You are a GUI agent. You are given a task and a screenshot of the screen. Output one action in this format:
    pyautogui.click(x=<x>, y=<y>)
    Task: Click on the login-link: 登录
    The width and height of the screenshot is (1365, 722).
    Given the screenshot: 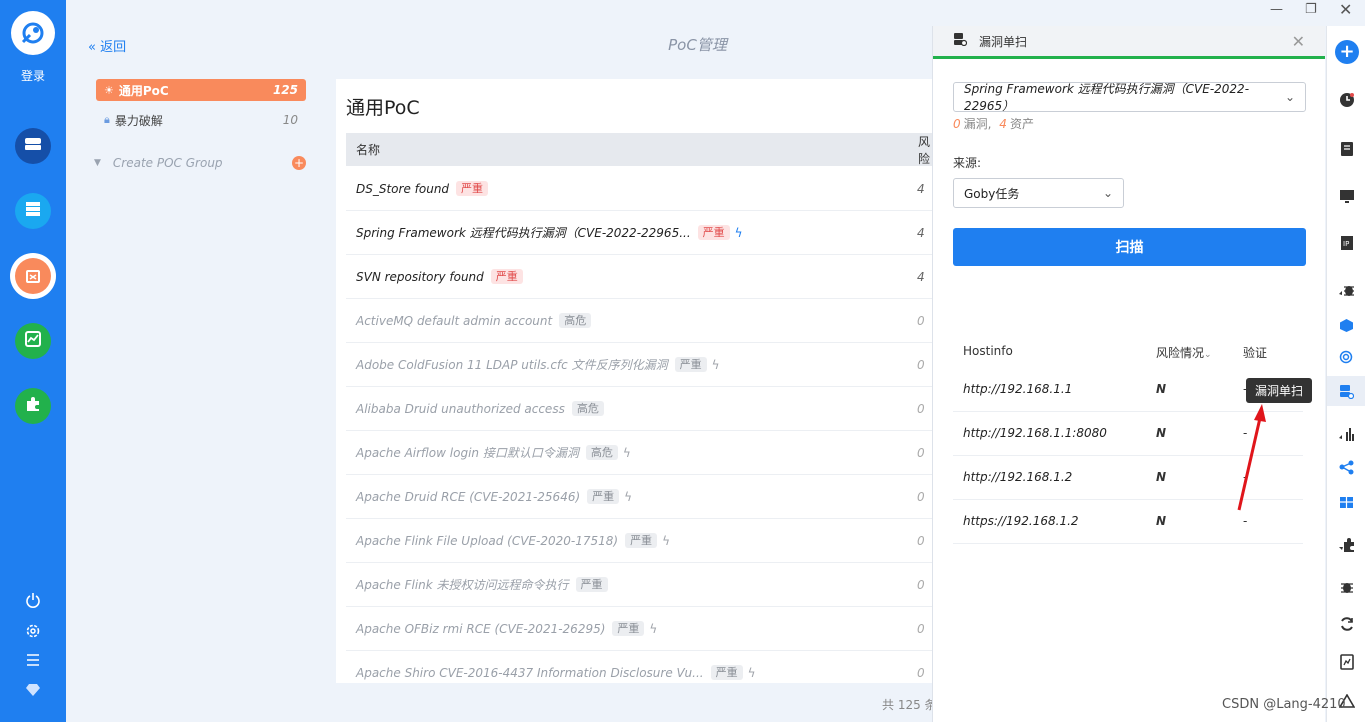 What is the action you would take?
    pyautogui.click(x=33, y=75)
    